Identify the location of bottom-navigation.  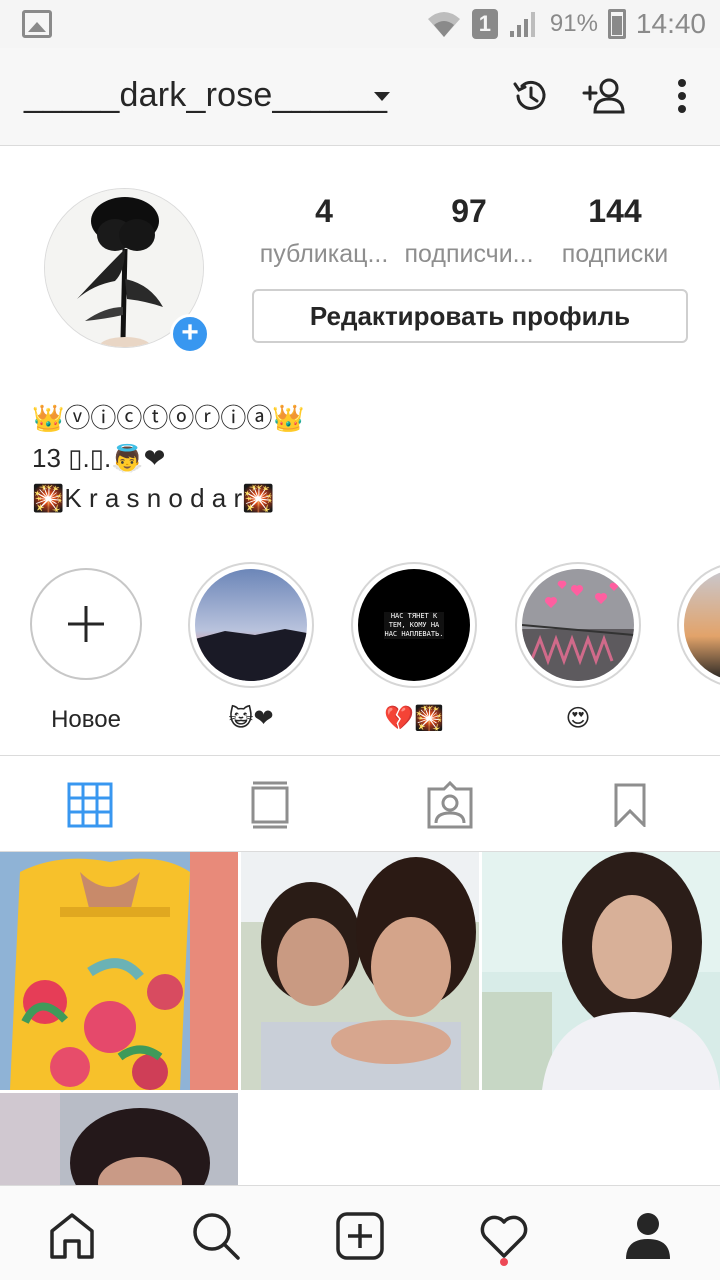
(360, 1232).